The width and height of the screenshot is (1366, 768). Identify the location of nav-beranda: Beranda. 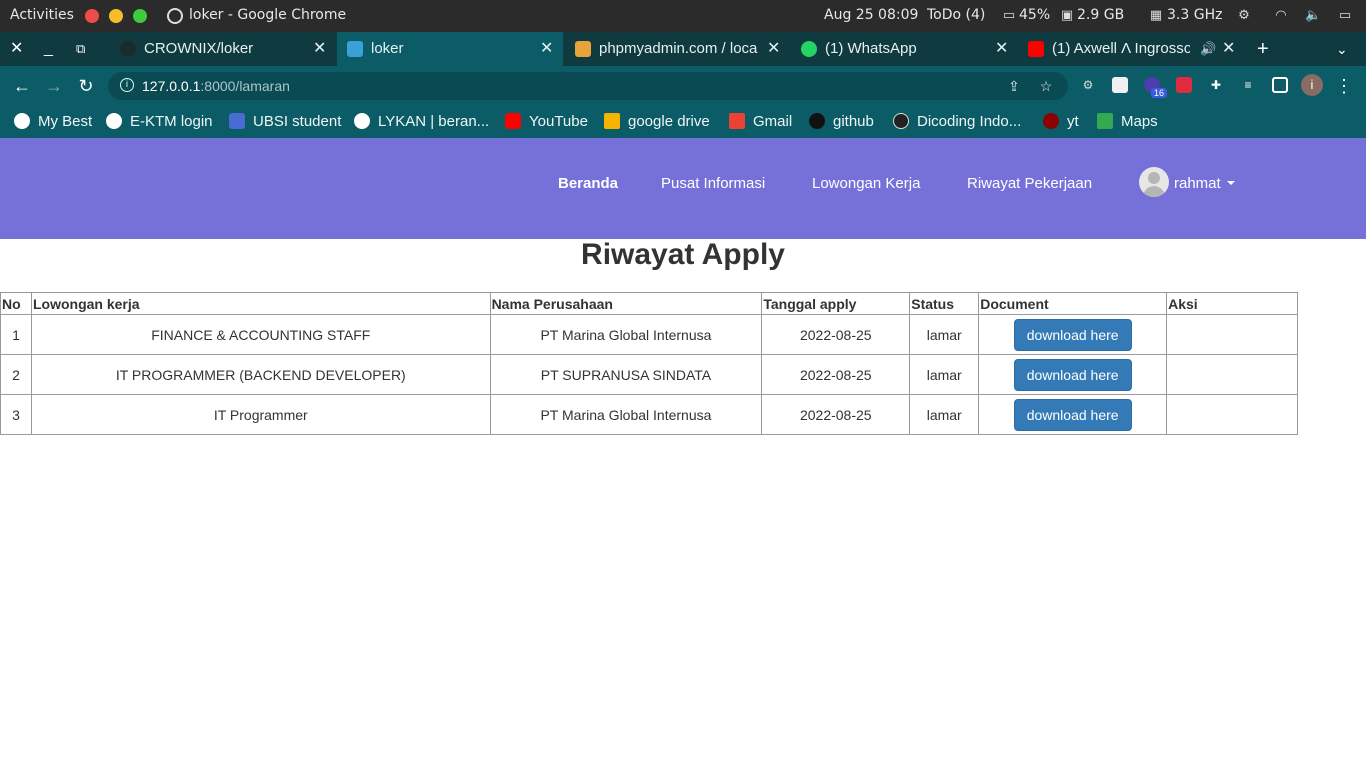
(588, 183).